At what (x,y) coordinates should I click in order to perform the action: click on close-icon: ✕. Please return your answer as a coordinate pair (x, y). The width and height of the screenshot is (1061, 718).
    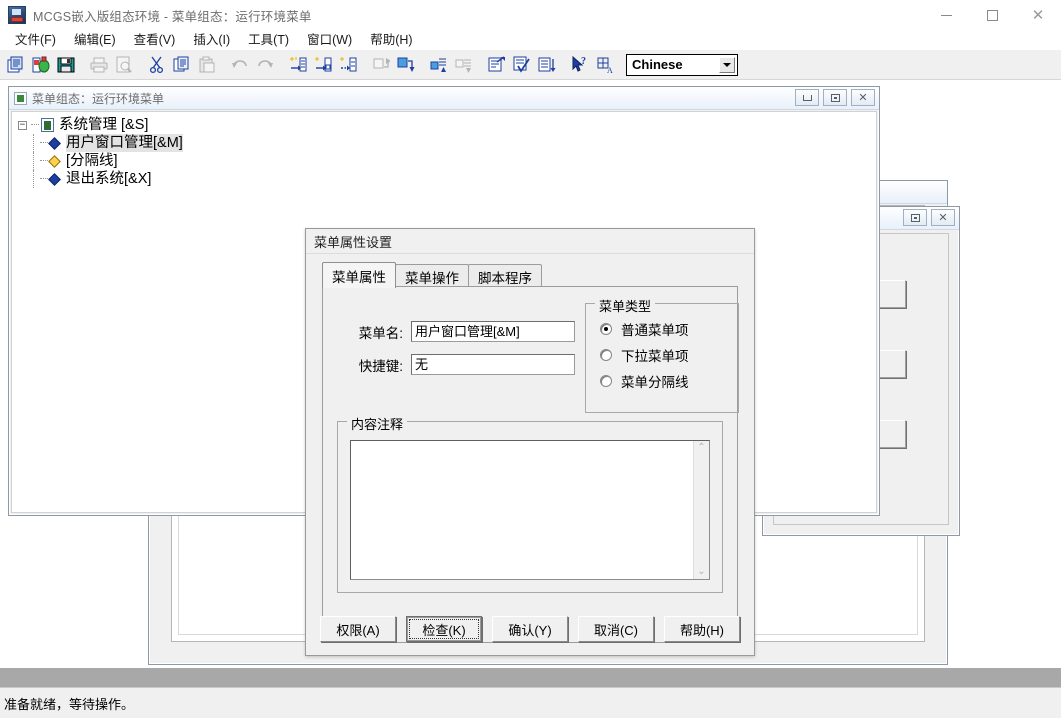
    Looking at the image, I should click on (1038, 14).